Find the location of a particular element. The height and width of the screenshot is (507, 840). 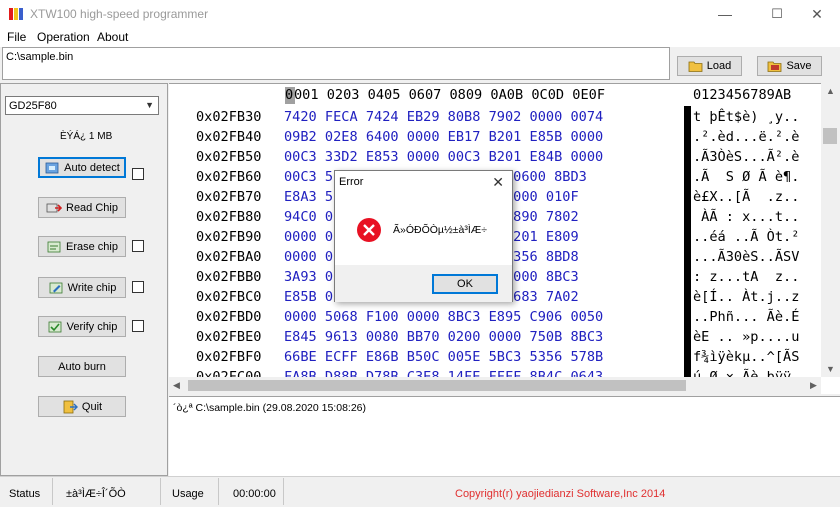

hex-header-first: 0 is located at coordinates (289, 95).